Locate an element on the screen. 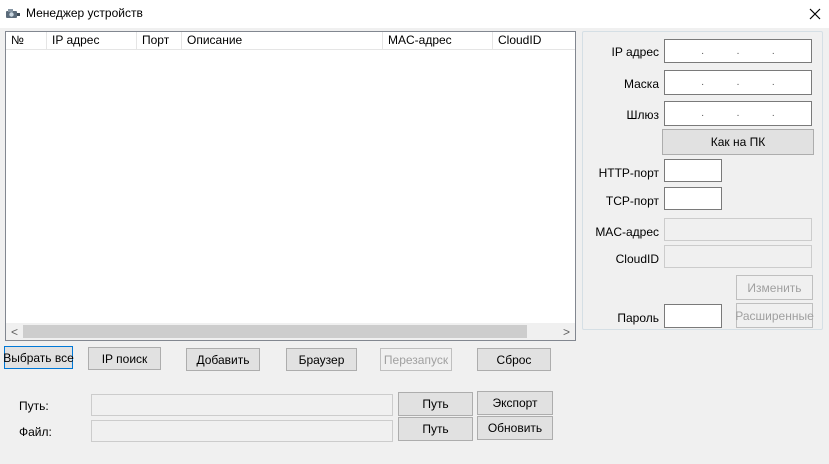 The width and height of the screenshot is (829, 464). tcp-port-input is located at coordinates (693, 198).